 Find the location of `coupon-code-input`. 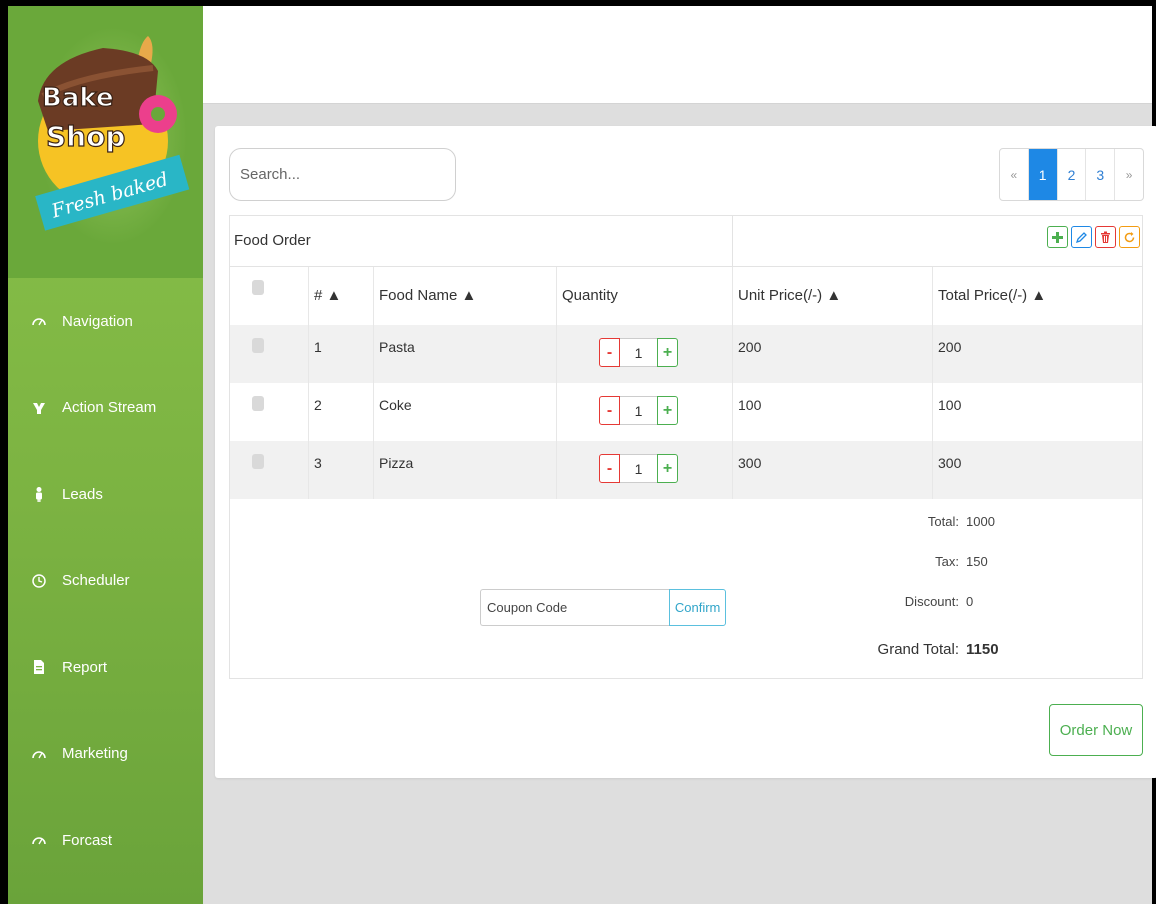

coupon-code-input is located at coordinates (575, 607).